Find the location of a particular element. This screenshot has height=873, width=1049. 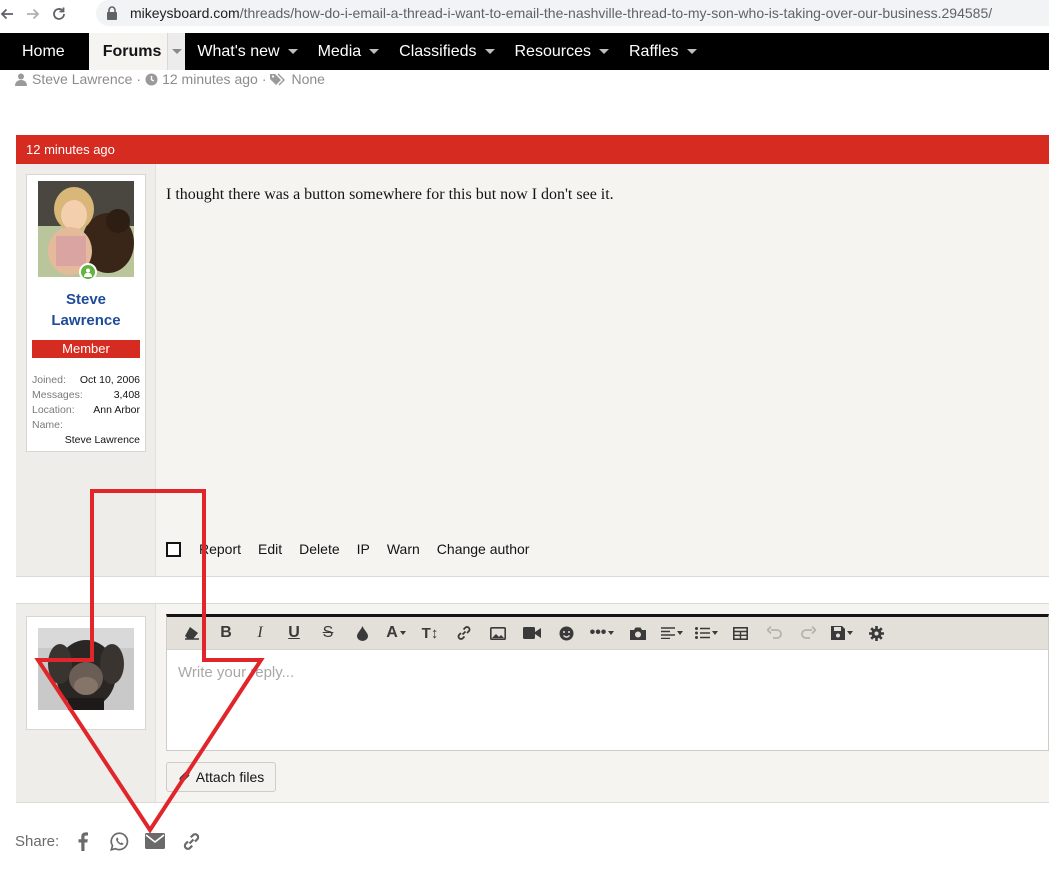

font-family-icon: A is located at coordinates (396, 633).